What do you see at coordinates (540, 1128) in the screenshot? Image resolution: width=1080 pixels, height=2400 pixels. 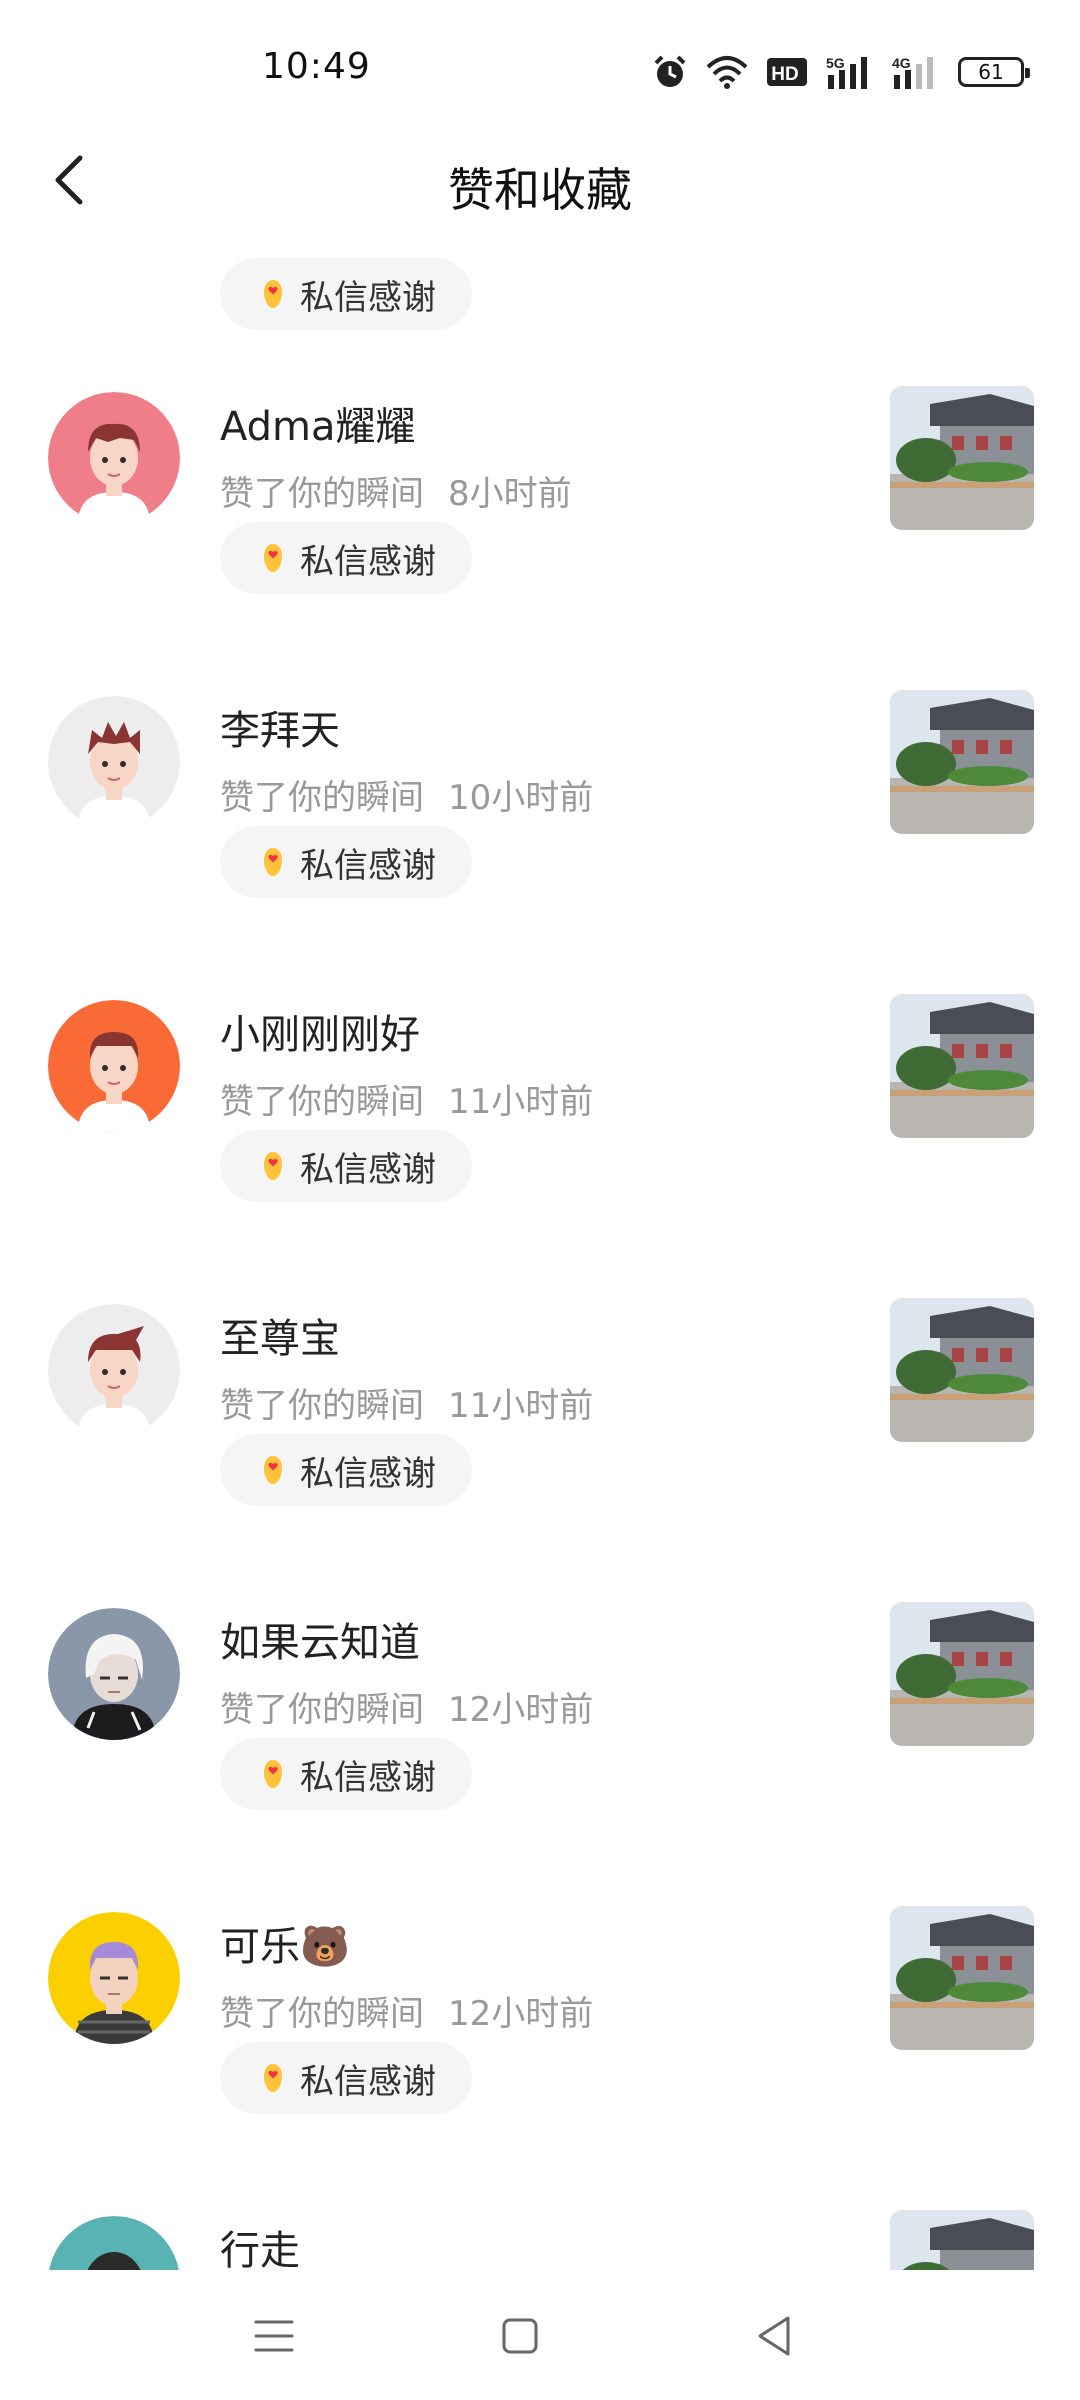 I see `list-item: 小刚刚刚好 赞了你的瞬间 11小时前 私信感谢` at bounding box center [540, 1128].